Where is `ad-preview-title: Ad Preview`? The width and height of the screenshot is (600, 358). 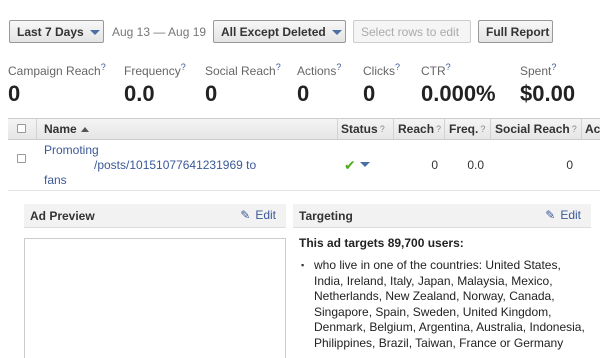
ad-preview-title: Ad Preview is located at coordinates (62, 215).